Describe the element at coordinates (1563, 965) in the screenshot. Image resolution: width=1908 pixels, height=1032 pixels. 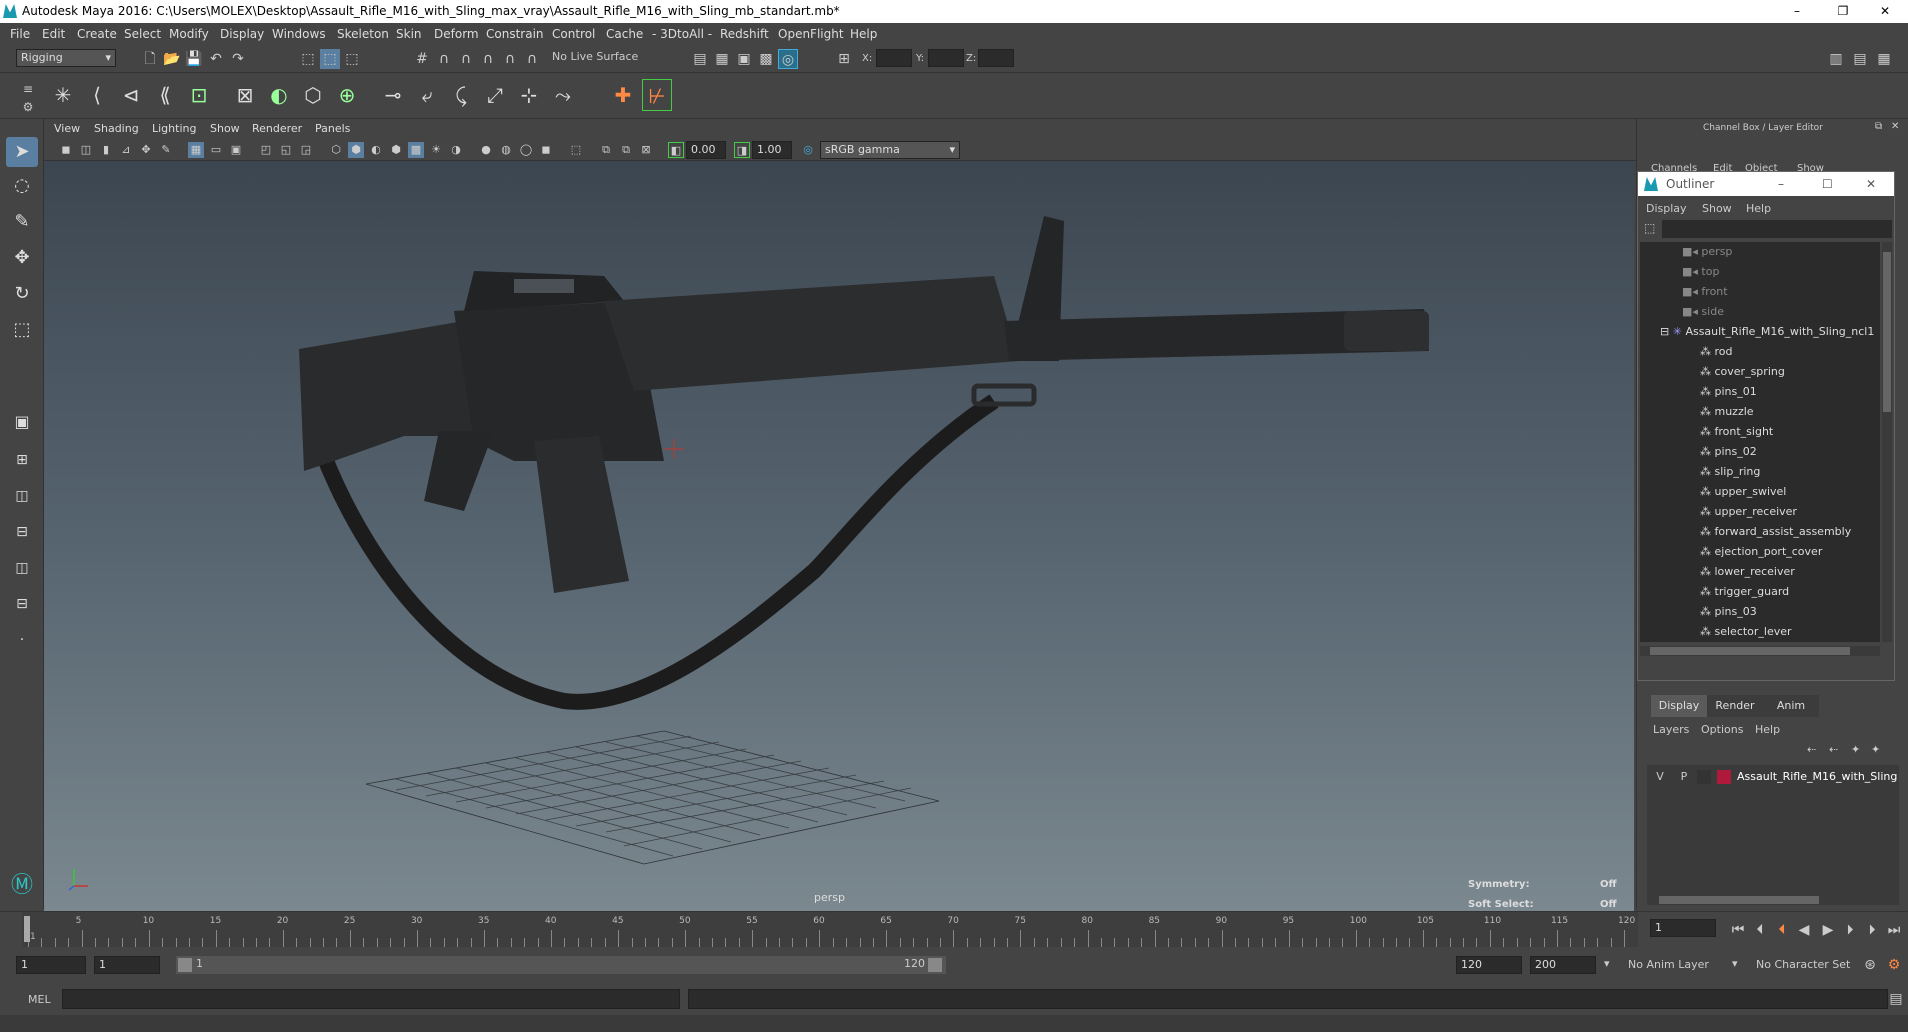
I see `animation-end-field: 200` at that location.